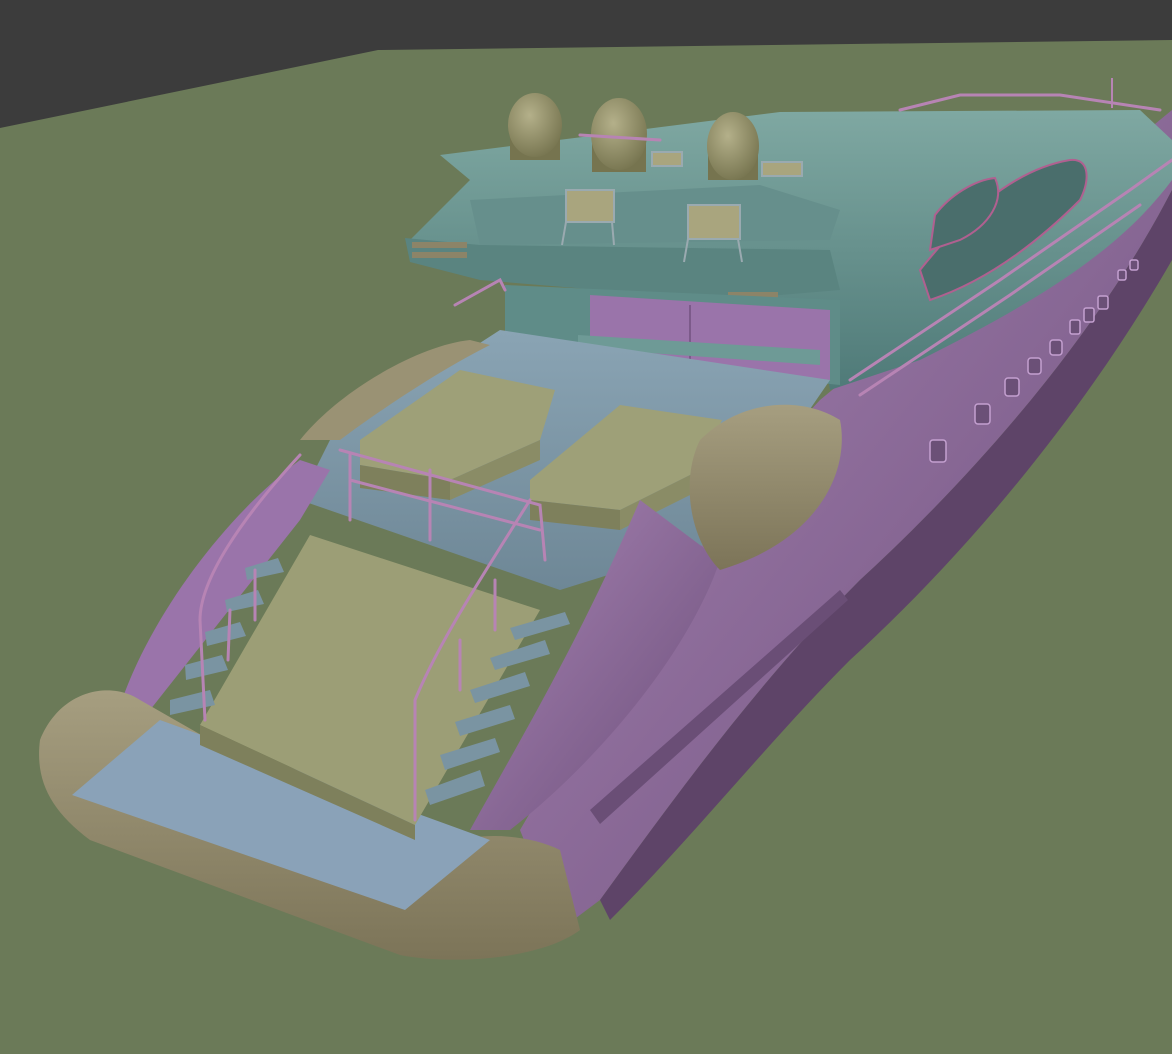  I want to click on radar-dome-left, so click(535, 125).